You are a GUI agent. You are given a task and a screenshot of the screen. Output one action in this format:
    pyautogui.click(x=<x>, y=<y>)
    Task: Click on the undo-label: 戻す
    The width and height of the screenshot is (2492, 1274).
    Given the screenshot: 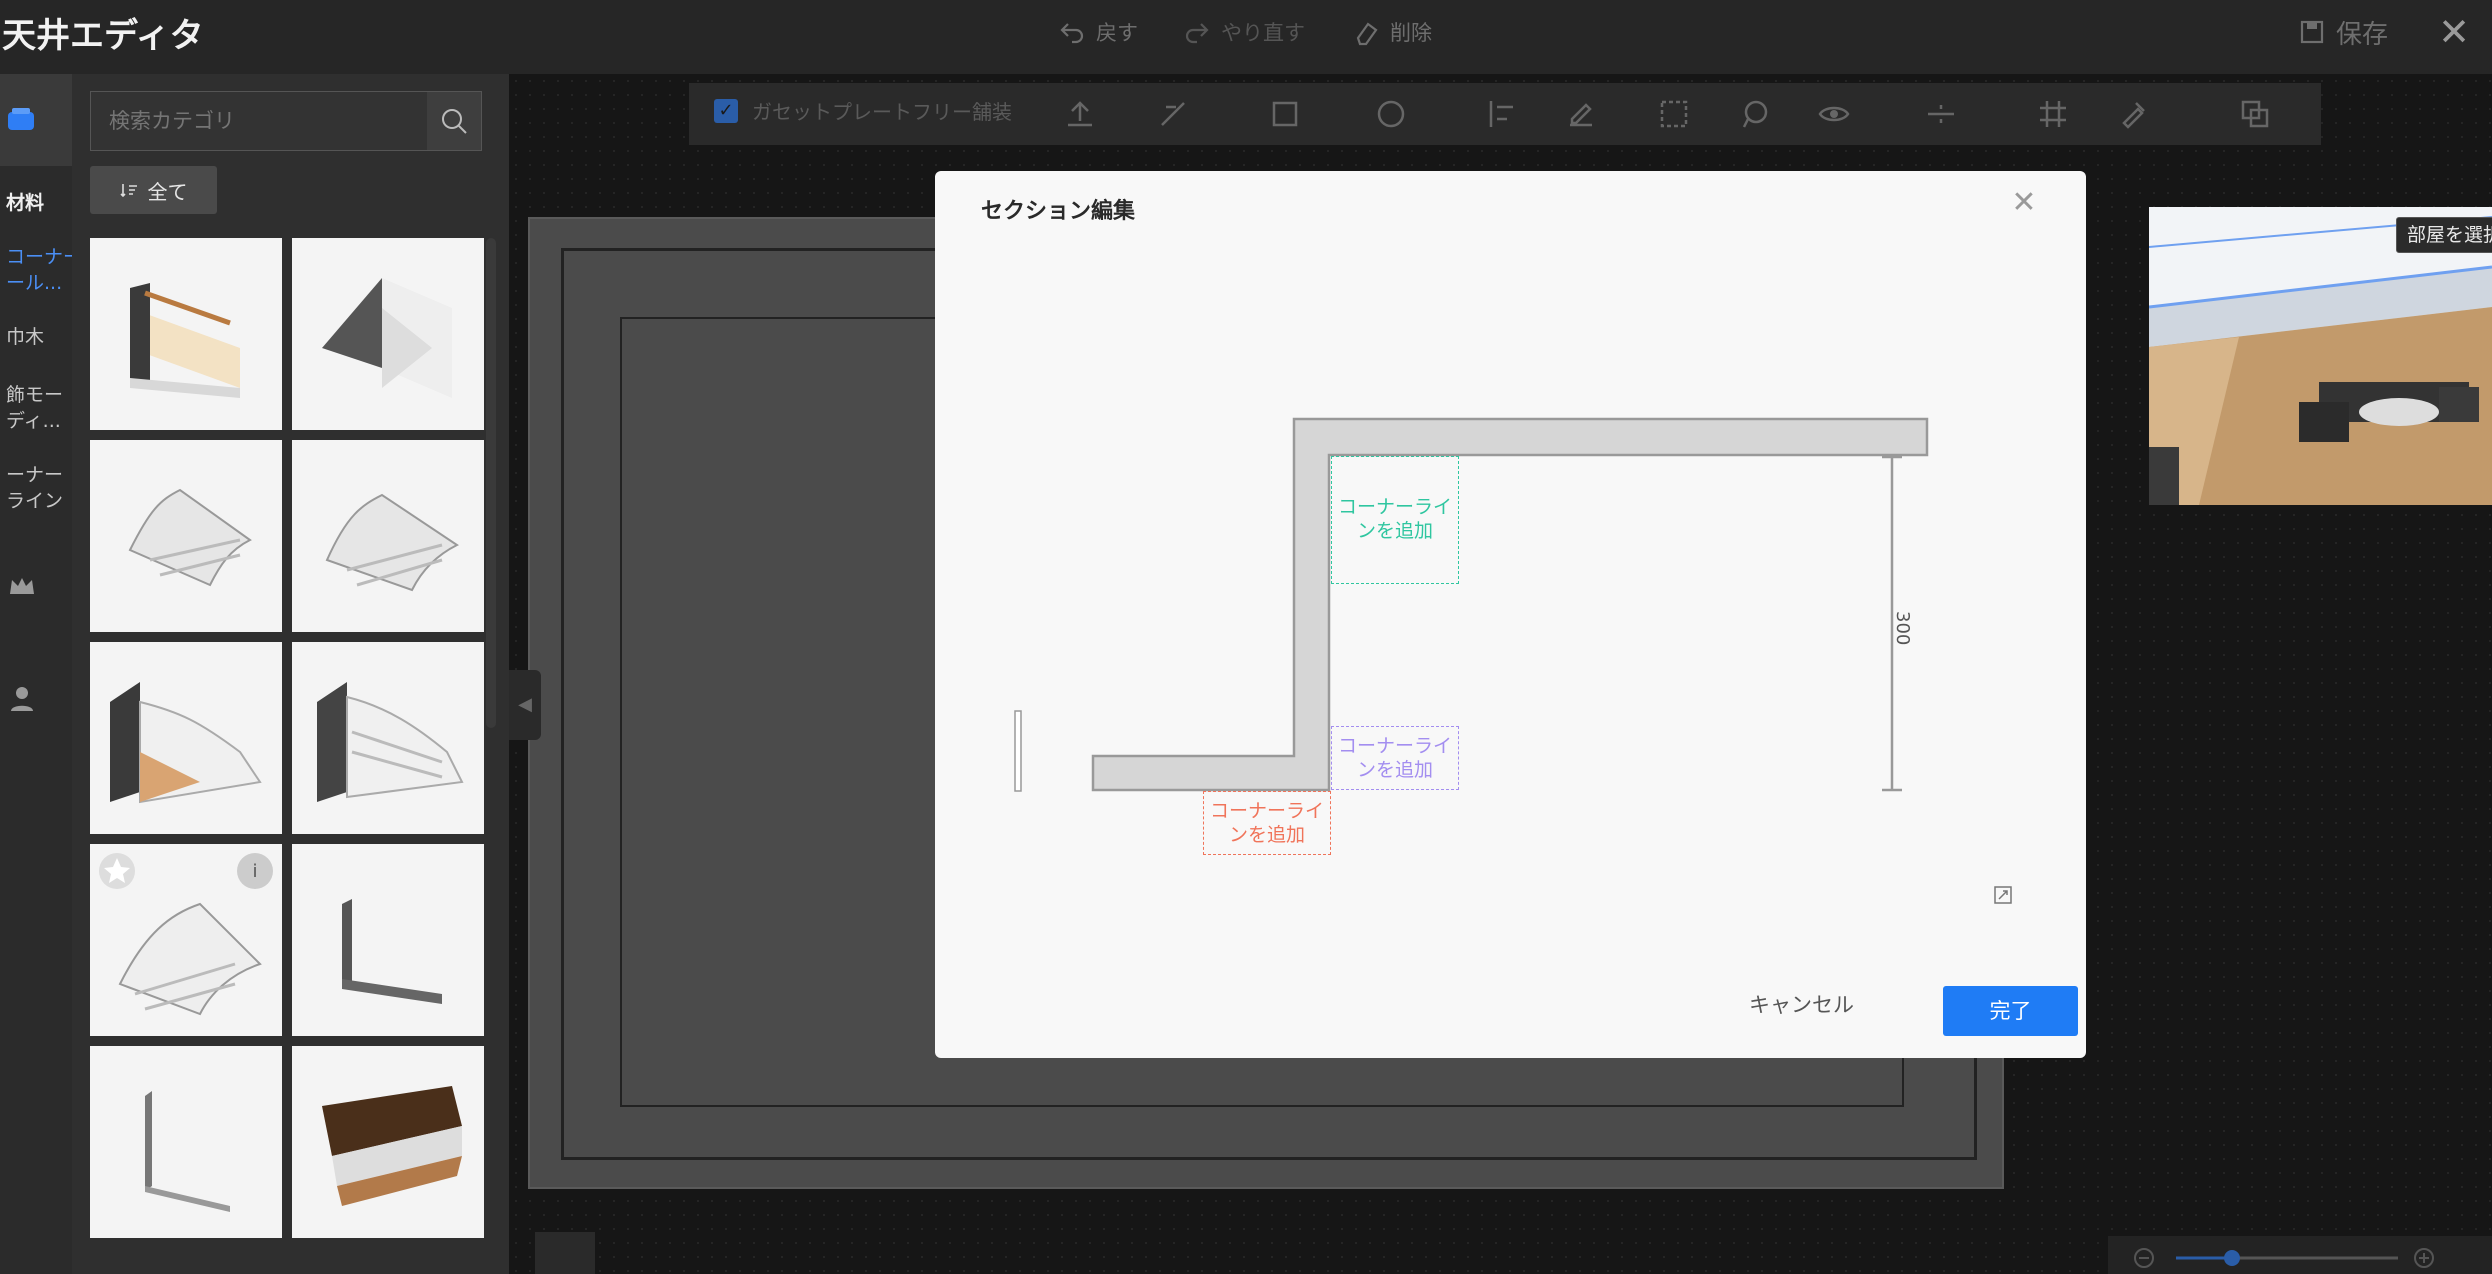 What is the action you would take?
    pyautogui.click(x=1117, y=33)
    